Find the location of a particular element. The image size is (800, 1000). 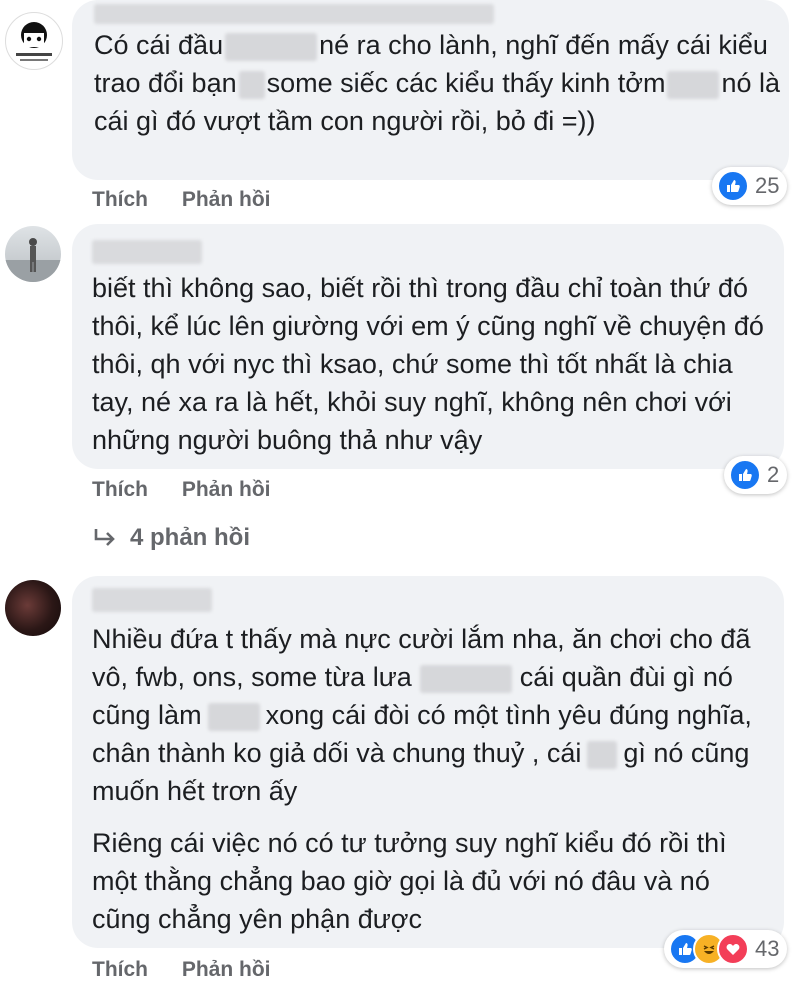

comment-line: cũng chẳng yên phận được is located at coordinates (257, 919).